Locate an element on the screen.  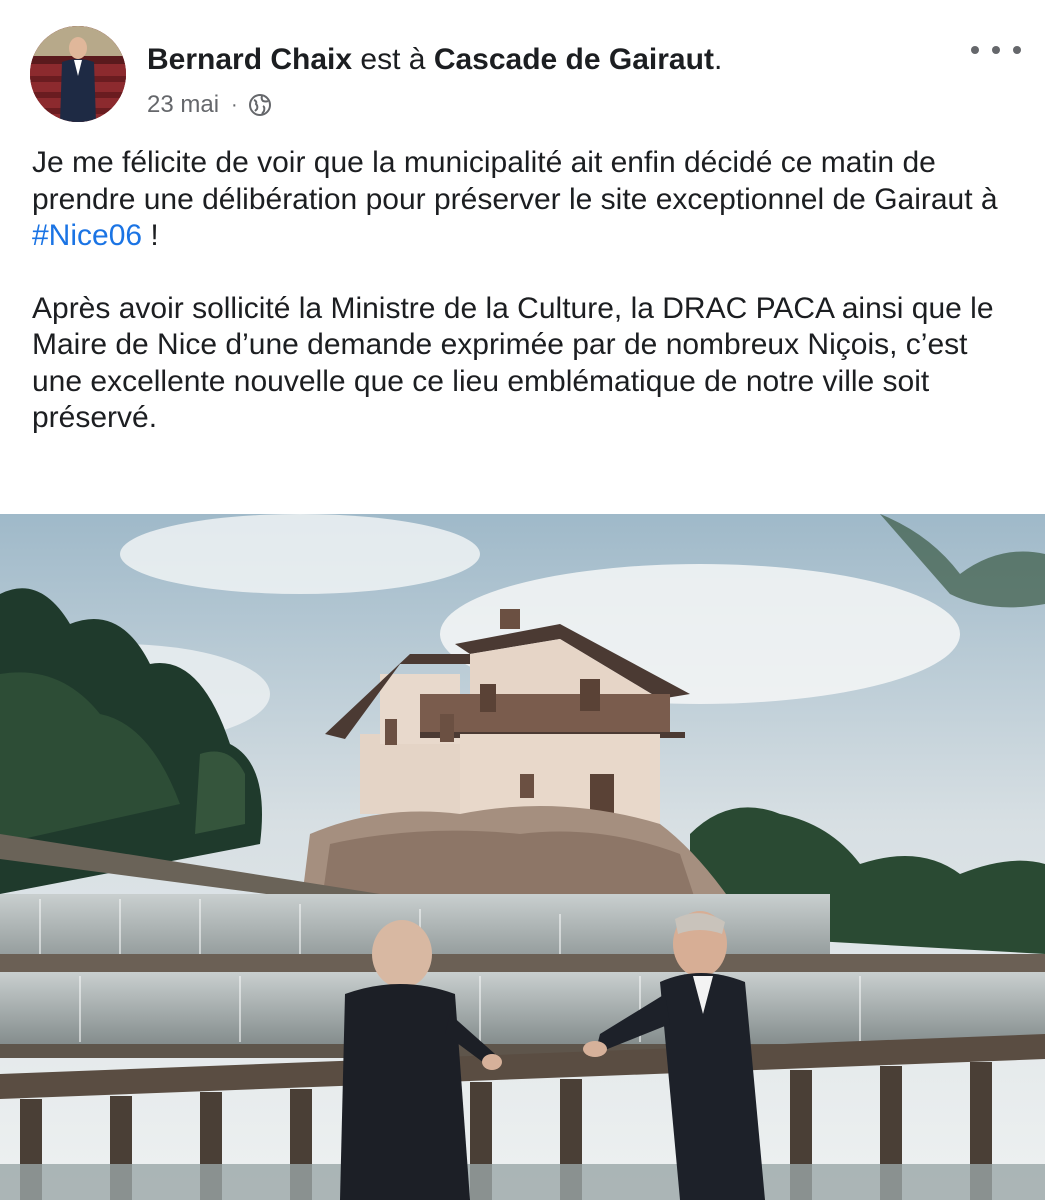
post-meta: 23 mai · is located at coordinates (209, 105).